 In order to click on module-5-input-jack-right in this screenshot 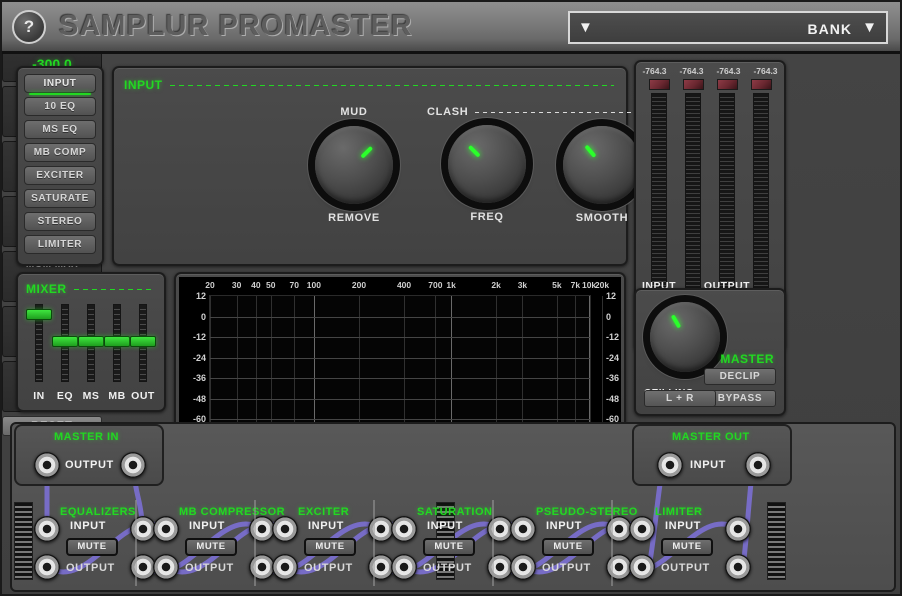, I will do `click(738, 529)`.